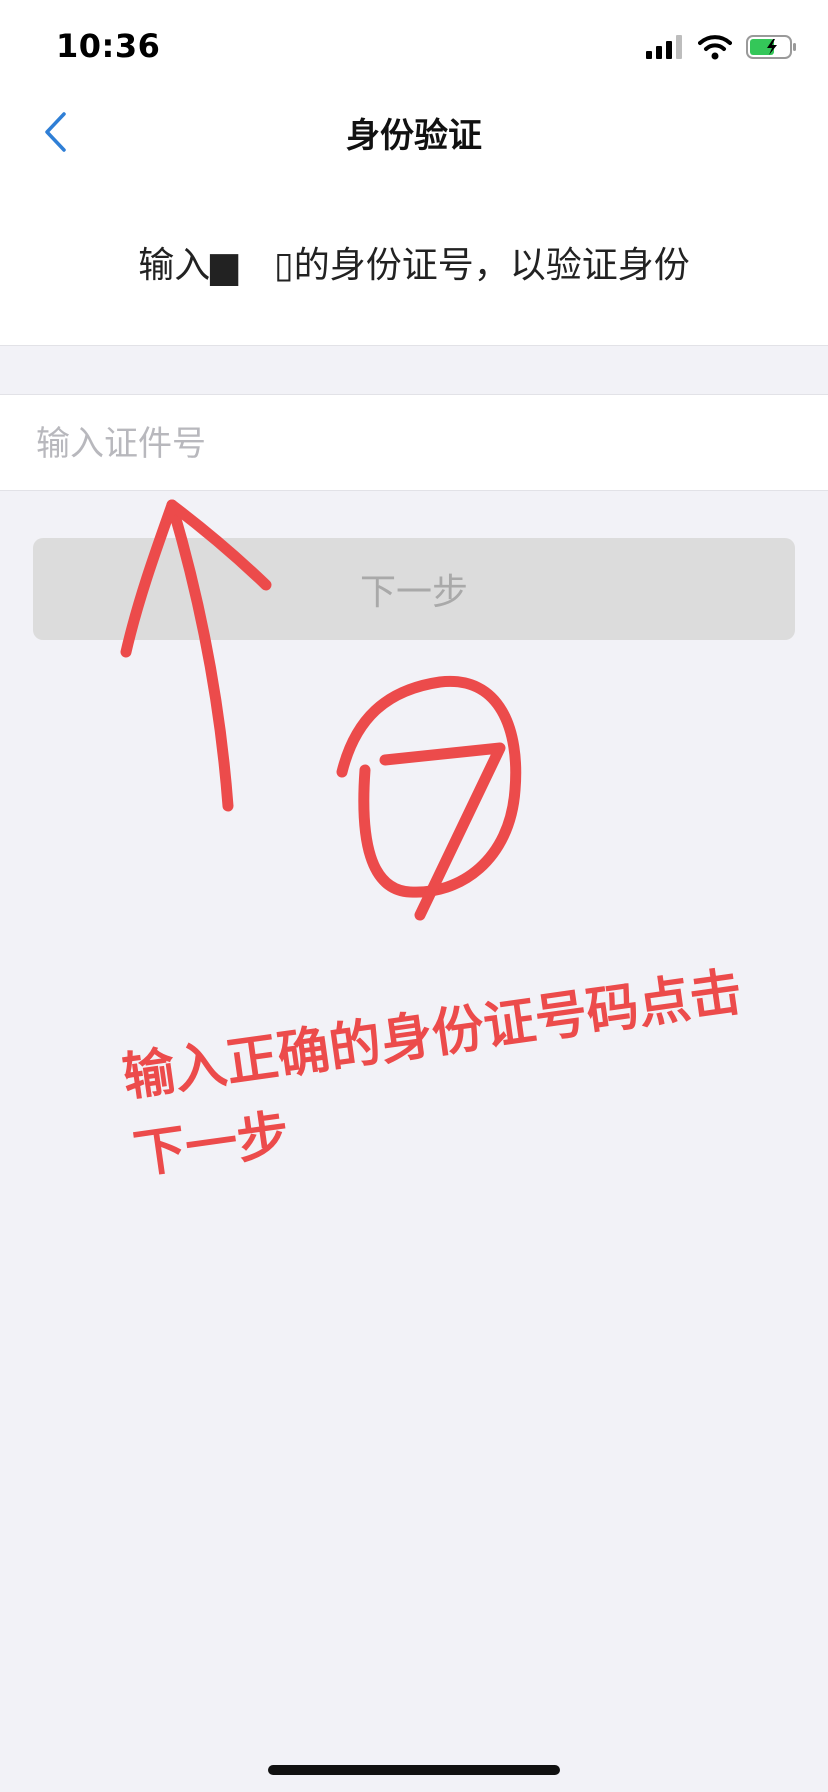 The image size is (828, 1792). What do you see at coordinates (664, 47) in the screenshot?
I see `signal-icon` at bounding box center [664, 47].